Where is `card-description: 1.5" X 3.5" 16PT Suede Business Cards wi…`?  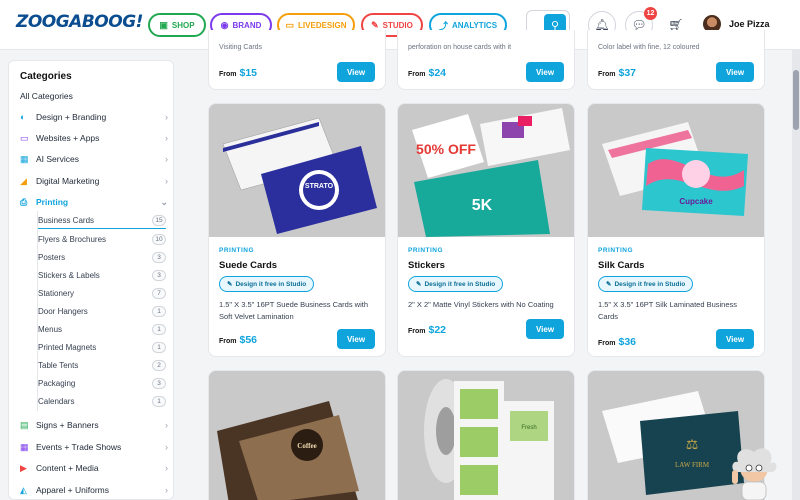 card-description: 1.5" X 3.5" 16PT Suede Business Cards wi… is located at coordinates (294, 310).